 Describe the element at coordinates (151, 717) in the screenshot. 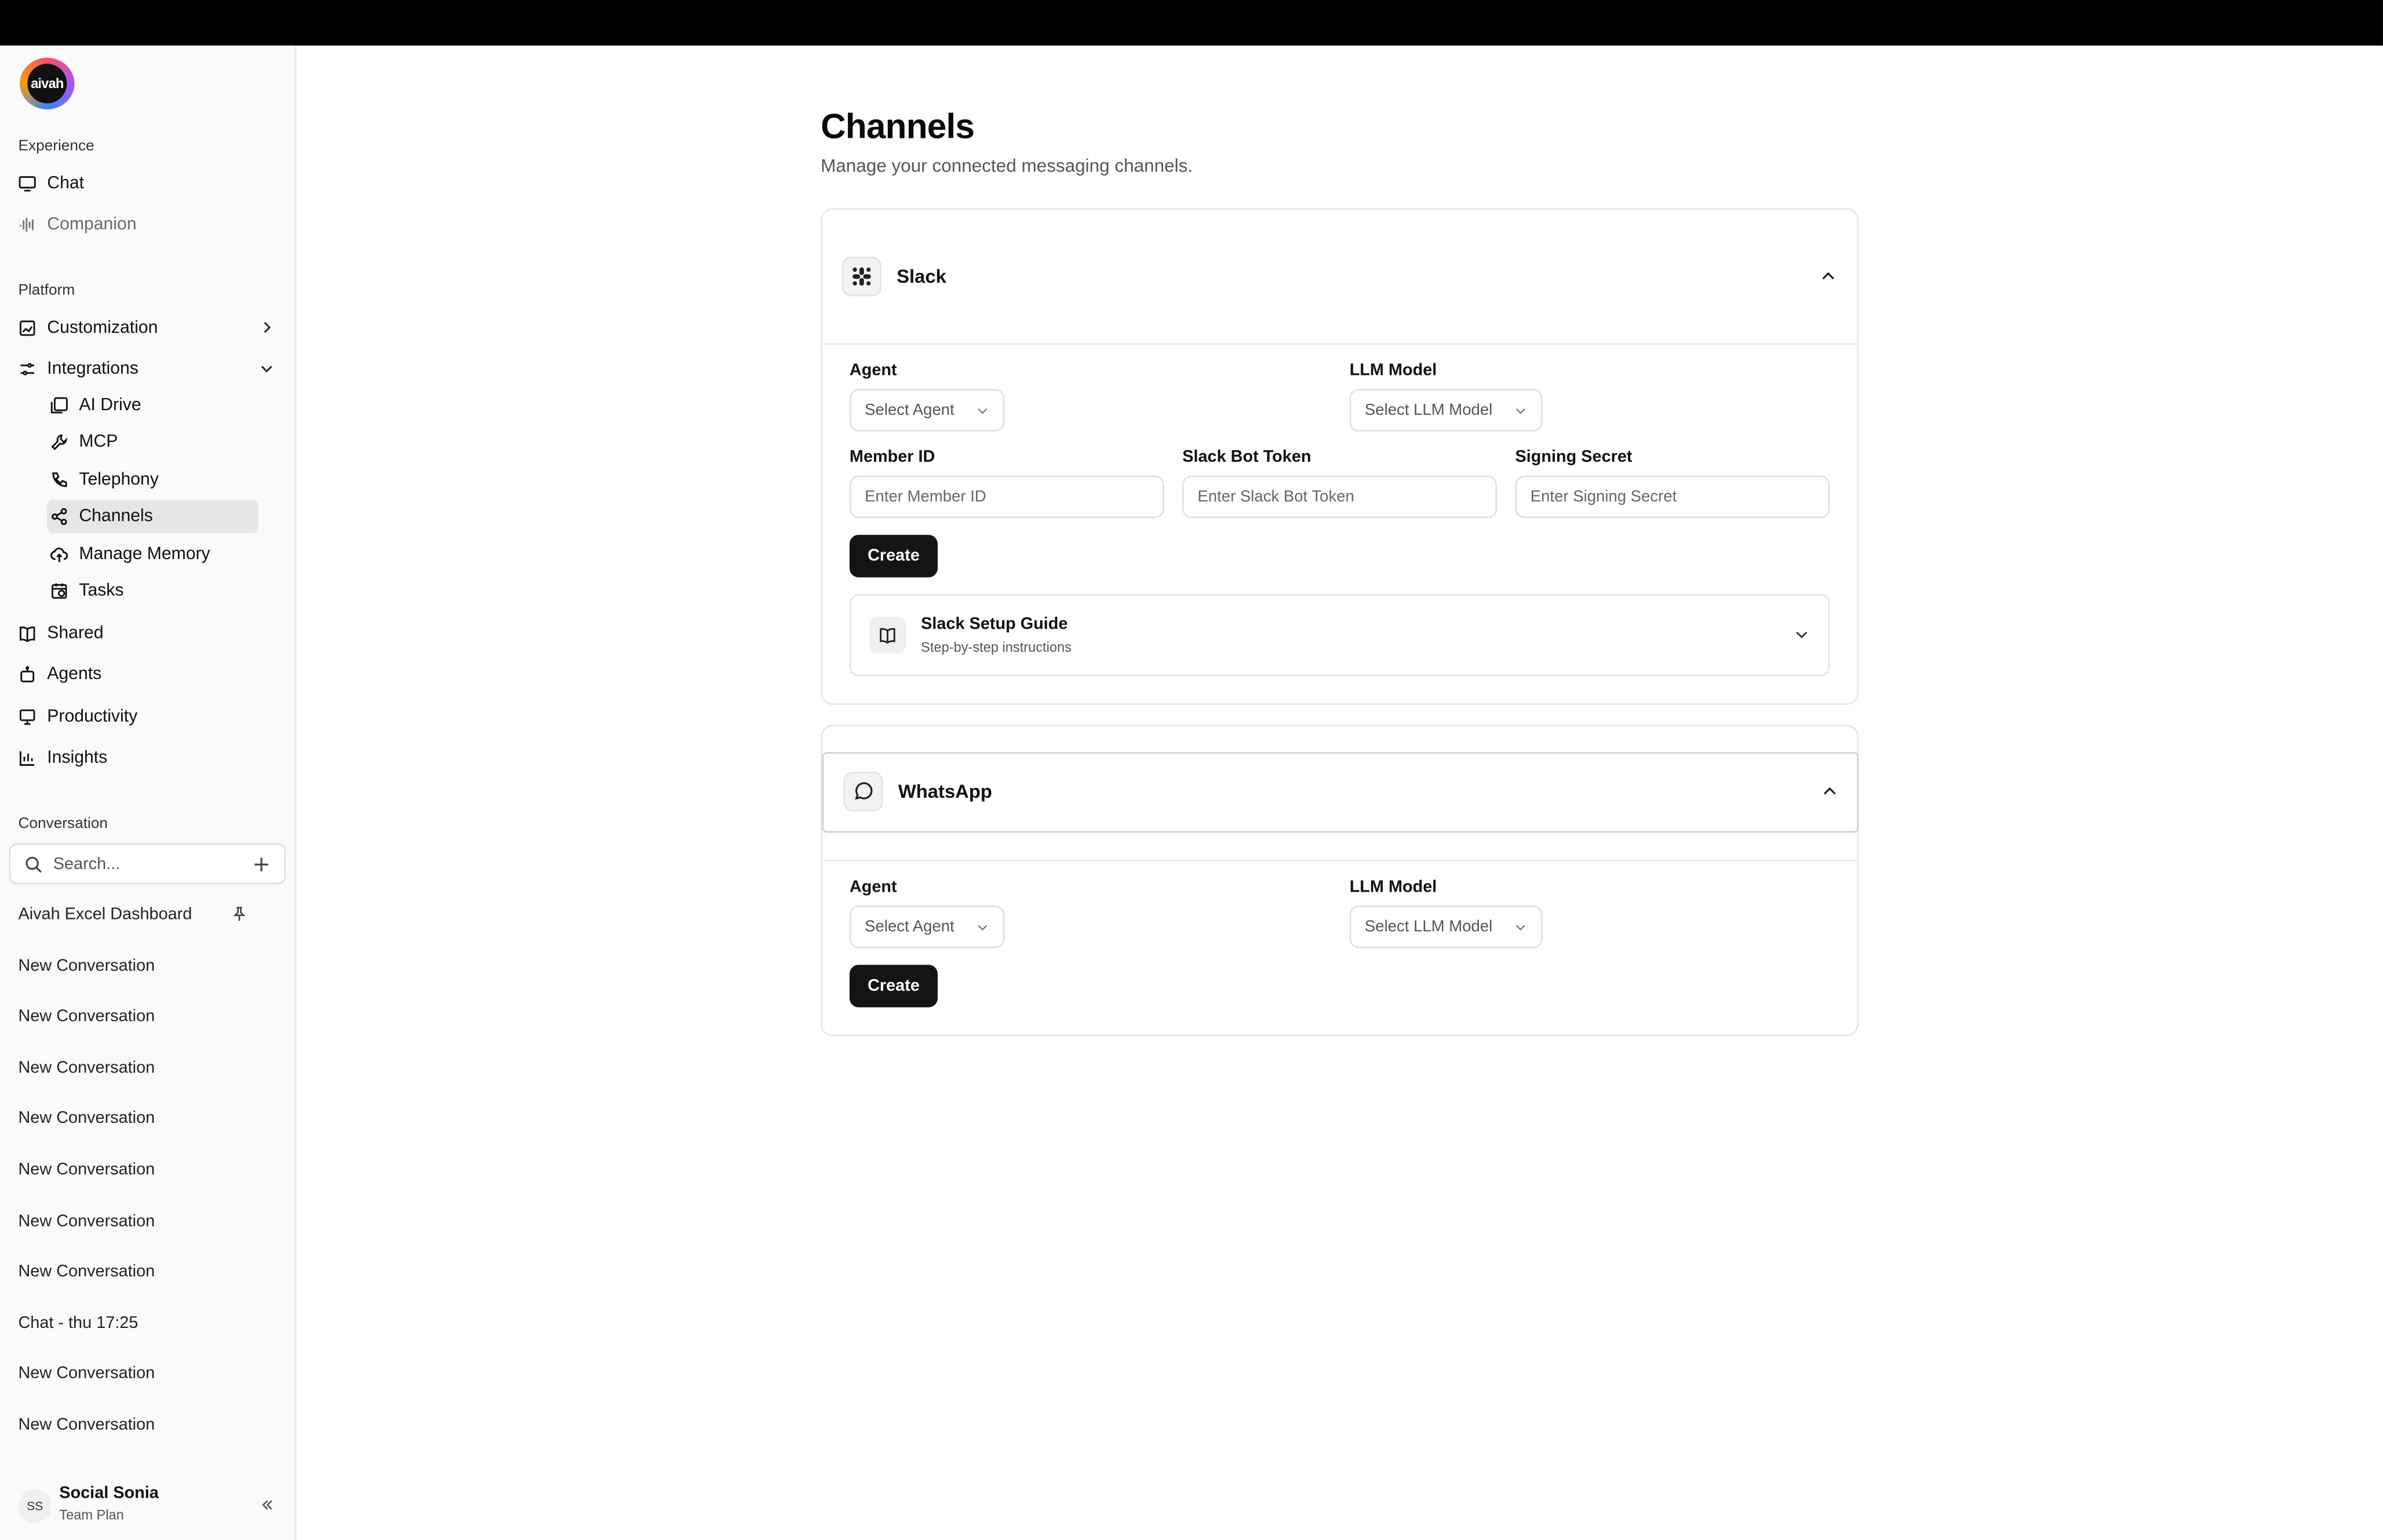

I see `sidebar-item-productivity: Productivity` at that location.